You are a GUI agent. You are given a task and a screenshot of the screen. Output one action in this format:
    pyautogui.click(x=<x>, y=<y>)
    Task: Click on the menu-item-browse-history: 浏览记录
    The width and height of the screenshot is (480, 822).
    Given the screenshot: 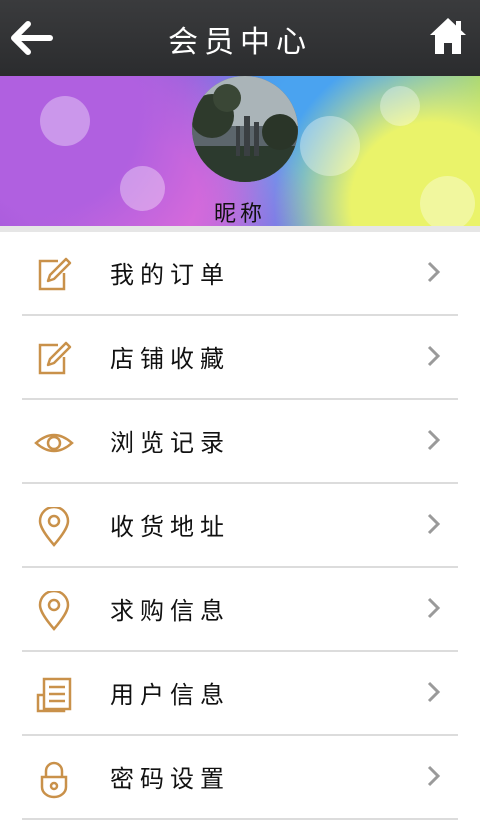 What is the action you would take?
    pyautogui.click(x=240, y=442)
    